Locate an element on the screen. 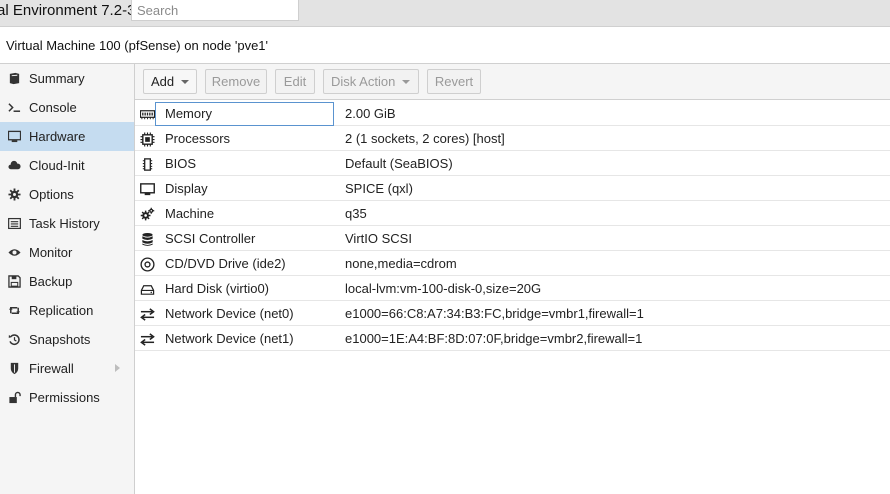  disk-action-button: Disk Action is located at coordinates (371, 81).